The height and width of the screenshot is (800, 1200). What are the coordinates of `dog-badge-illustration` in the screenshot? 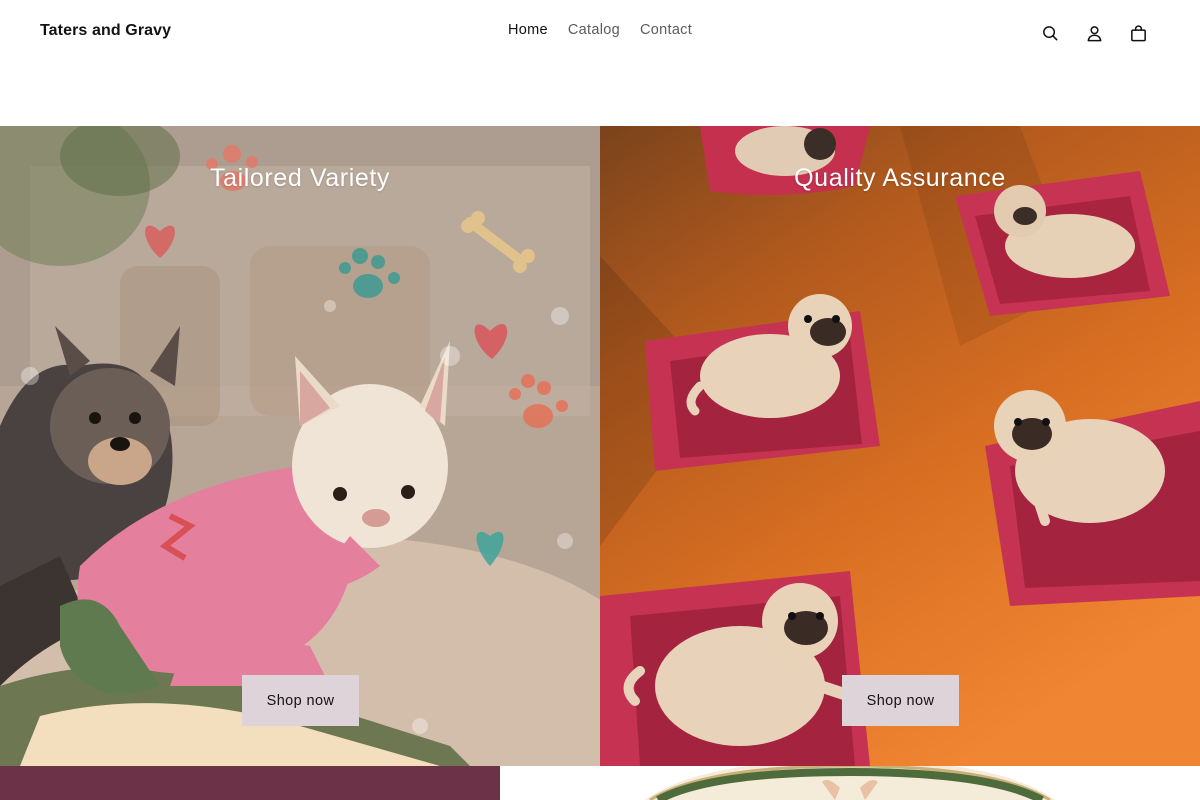 It's located at (850, 783).